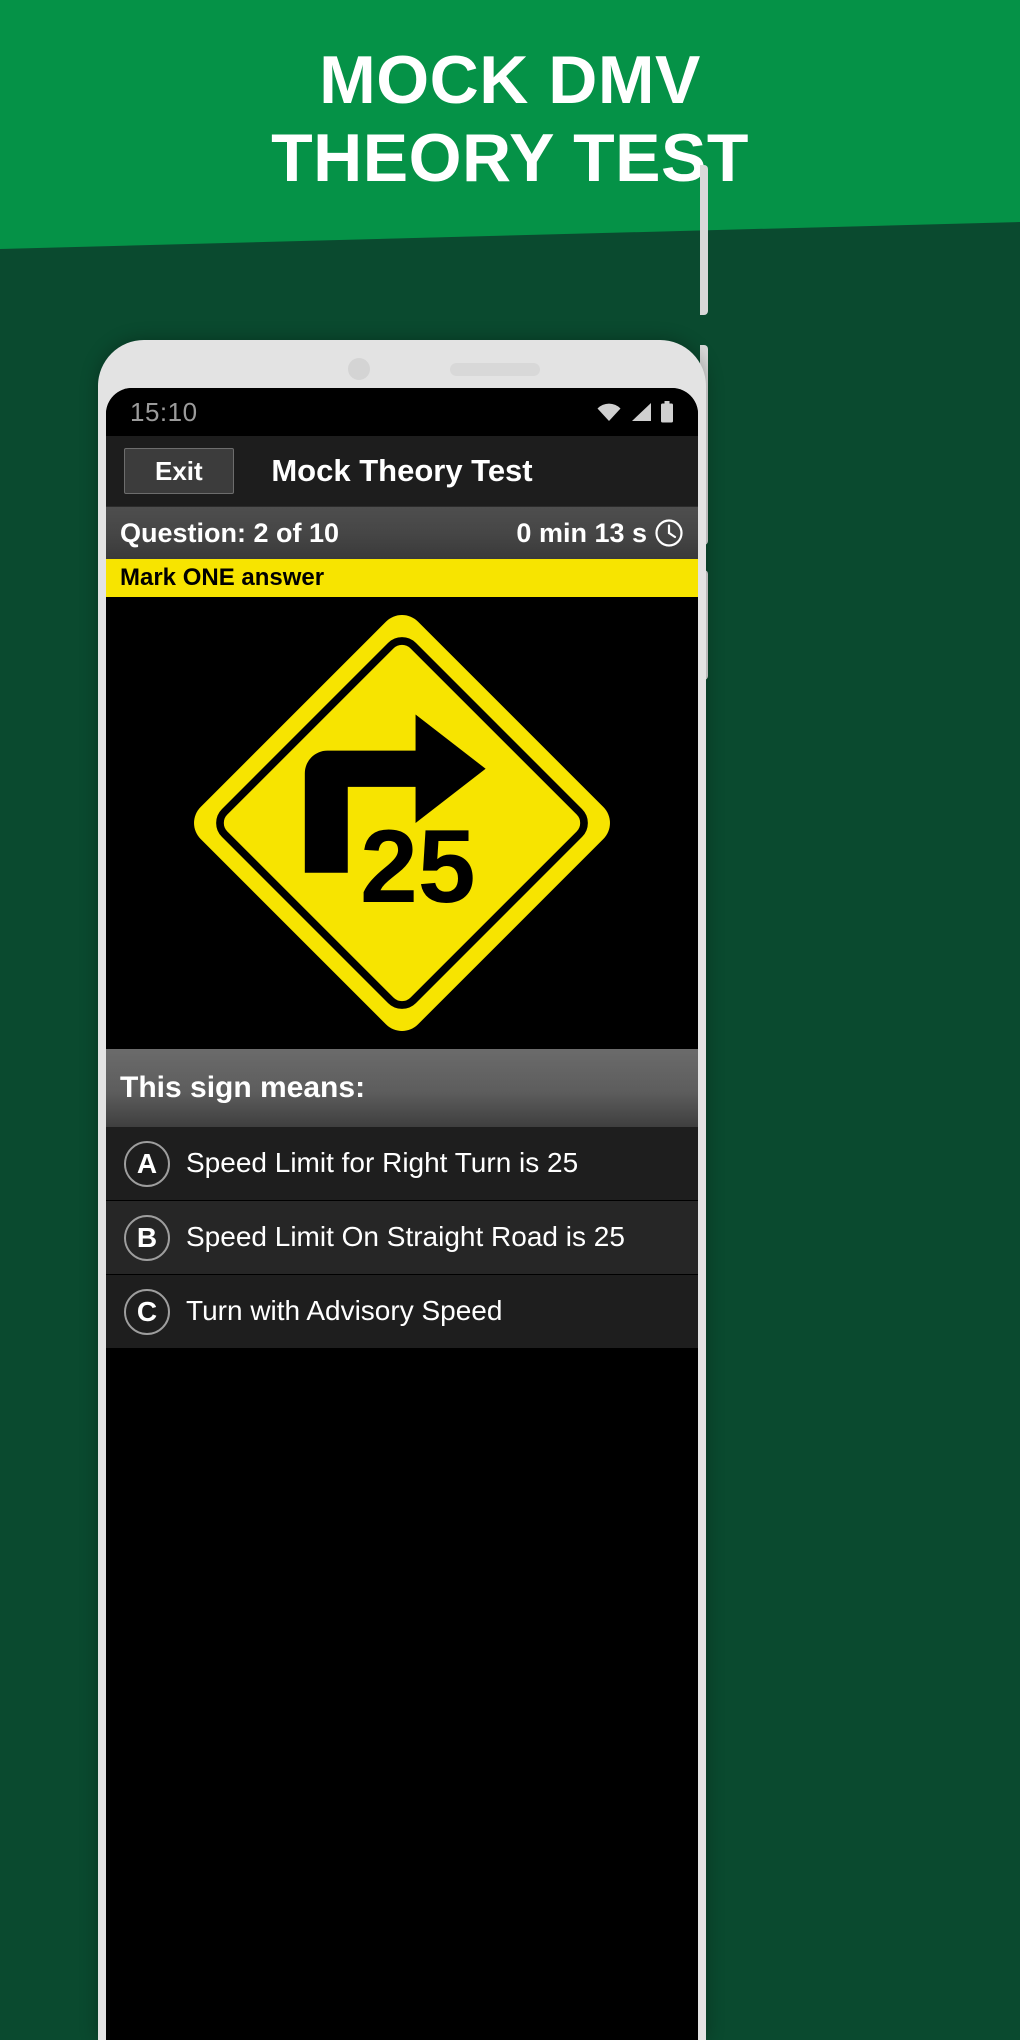 This screenshot has height=2040, width=1020. What do you see at coordinates (581, 532) in the screenshot?
I see `timer-label: 0 min 13 s` at bounding box center [581, 532].